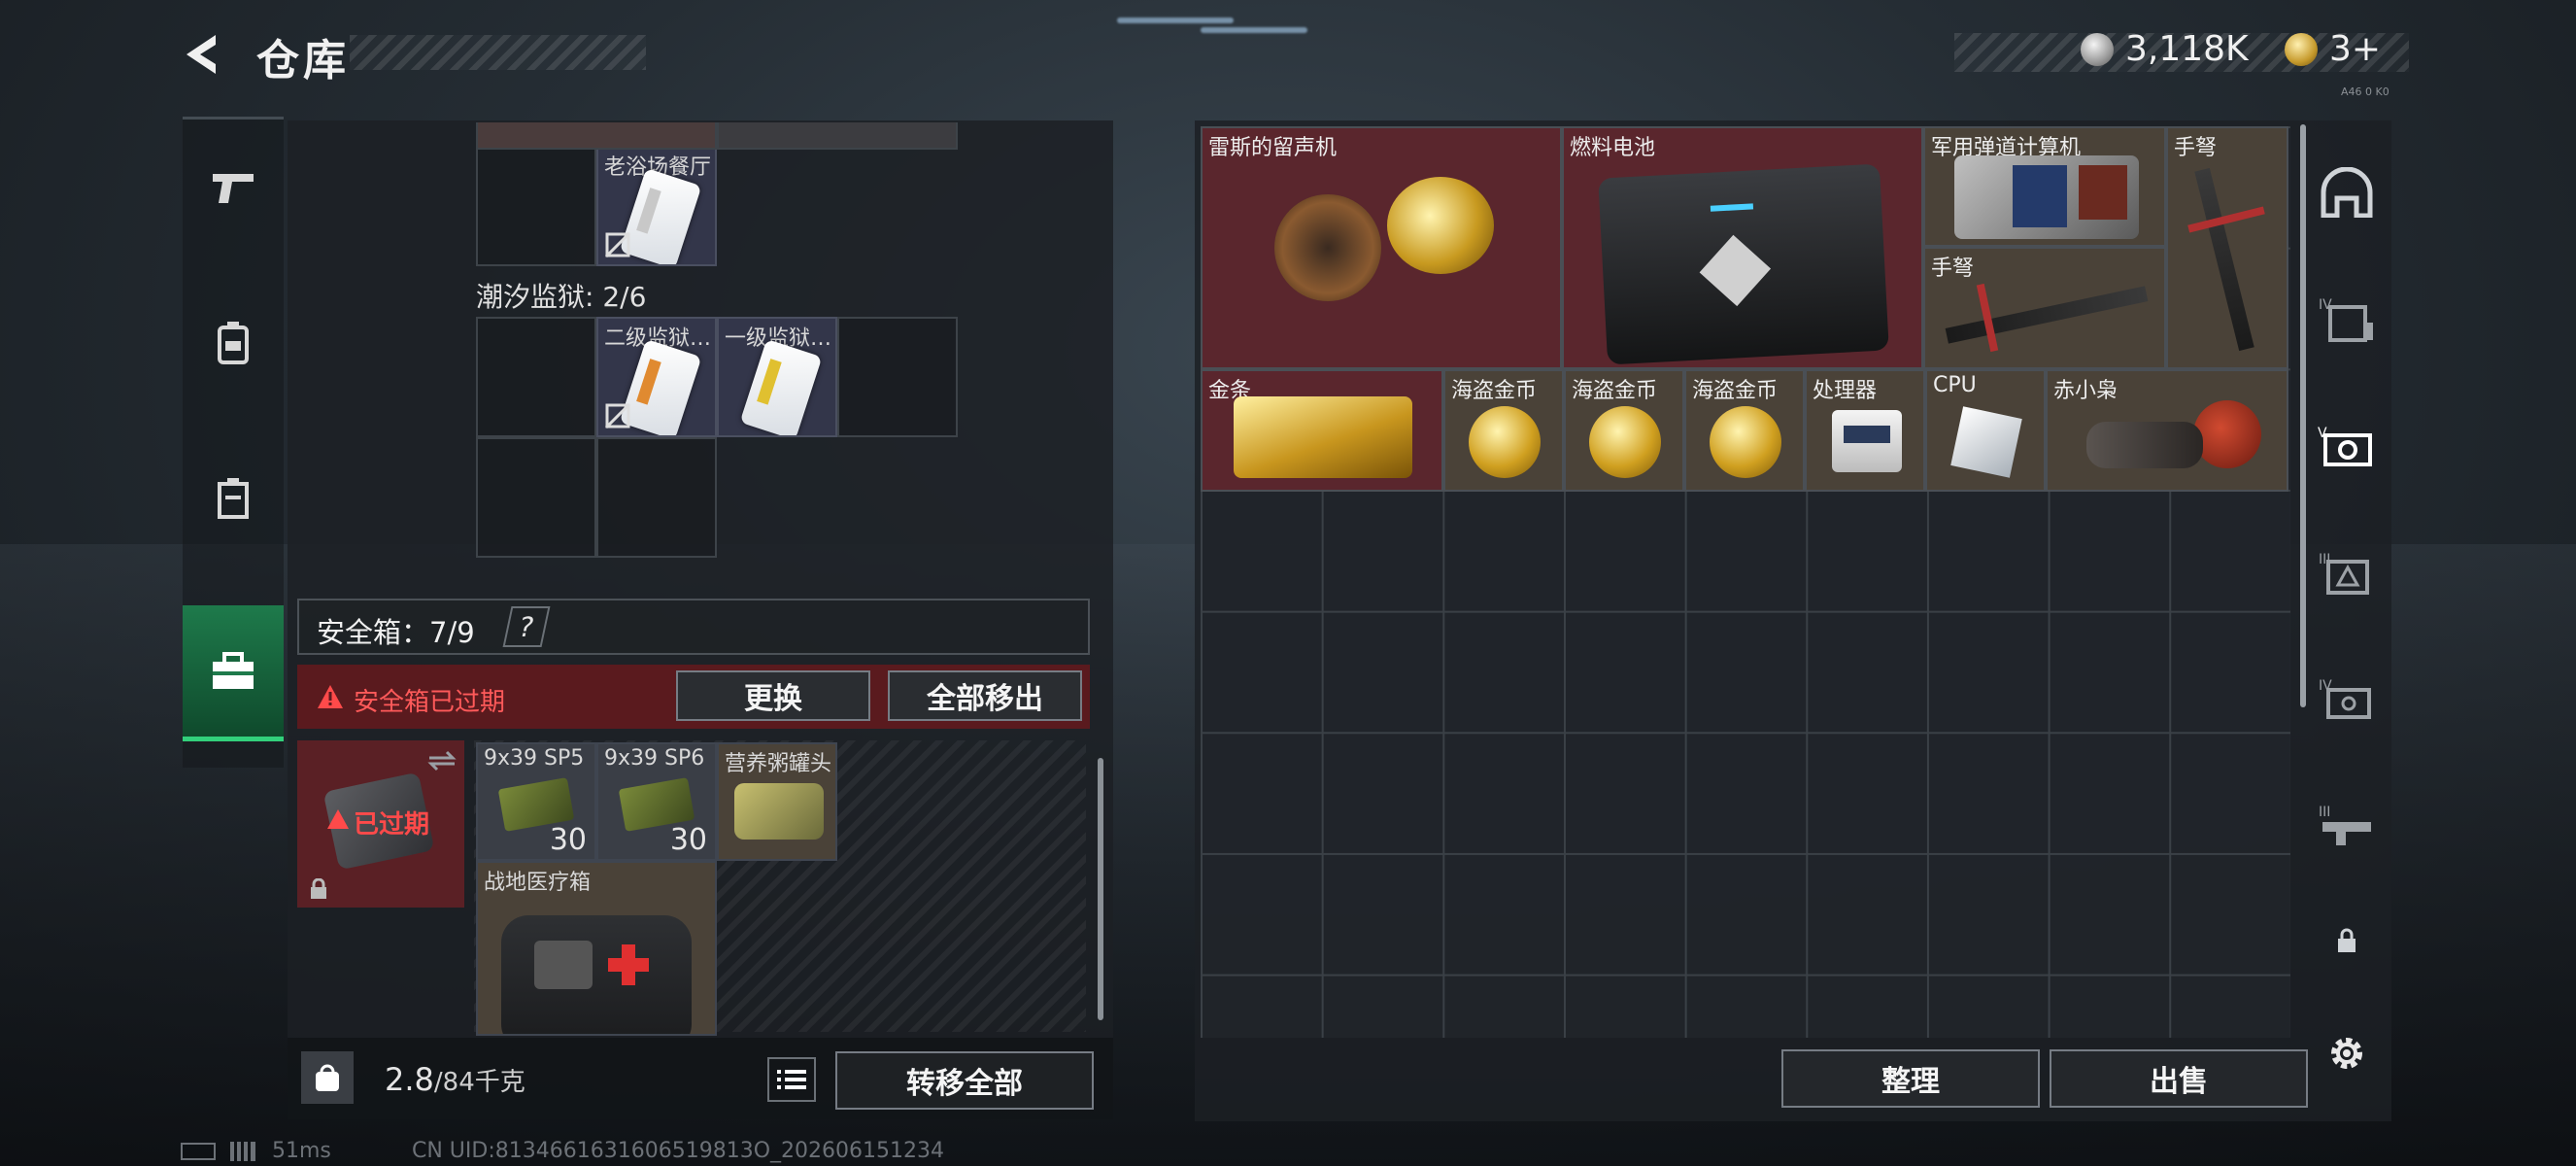  Describe the element at coordinates (1985, 430) in the screenshot. I see `storage-item-cpu: CPU` at that location.